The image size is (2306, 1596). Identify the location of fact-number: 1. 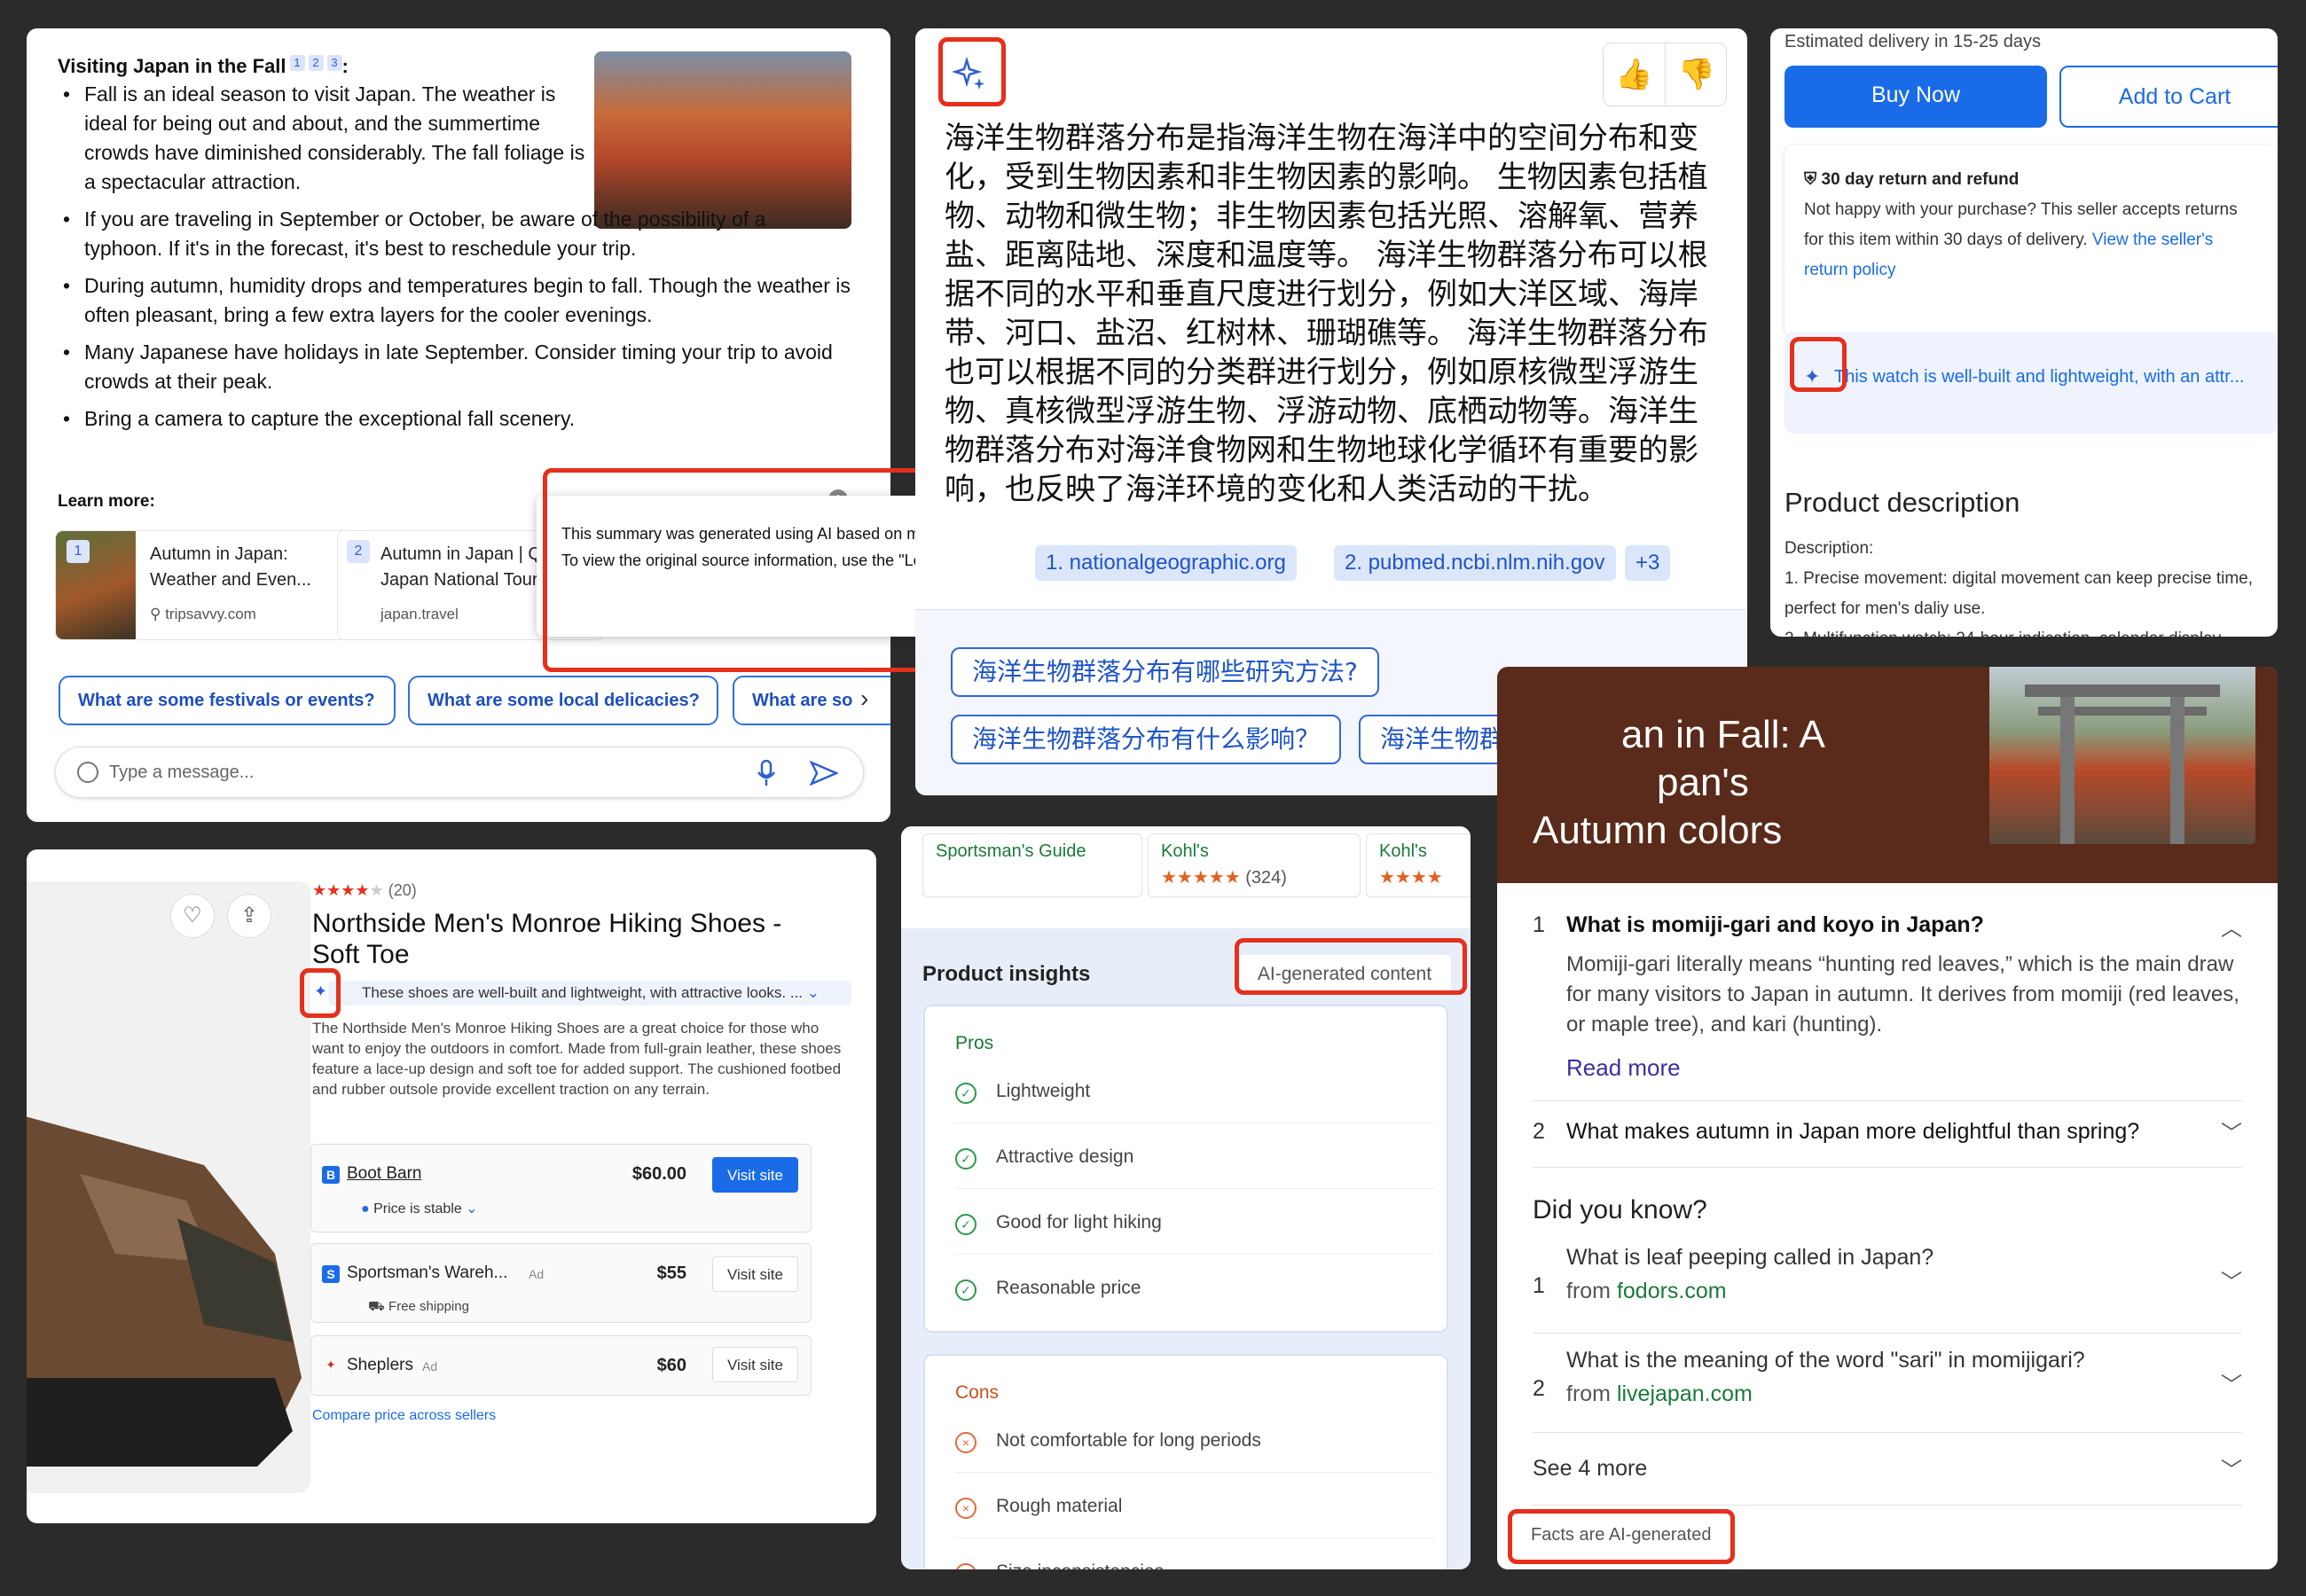
(1539, 1285).